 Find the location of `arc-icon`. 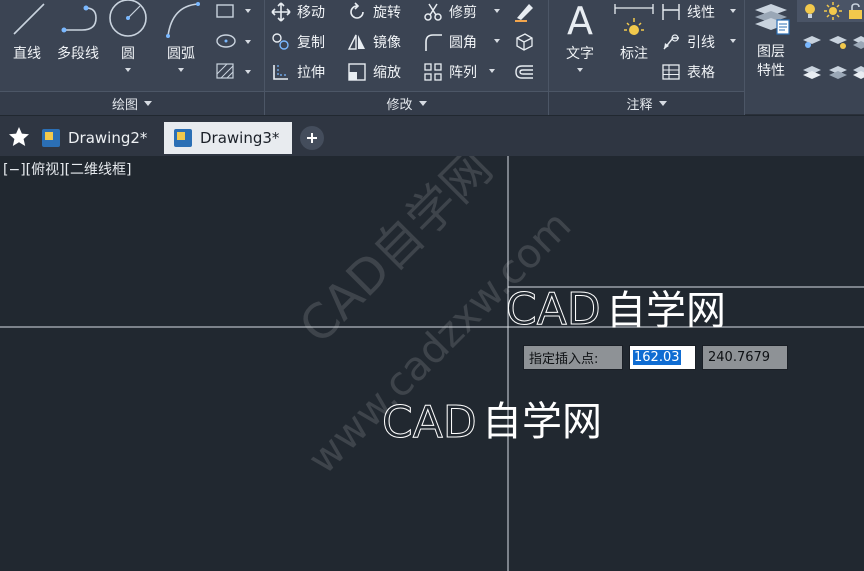

arc-icon is located at coordinates (183, 20).